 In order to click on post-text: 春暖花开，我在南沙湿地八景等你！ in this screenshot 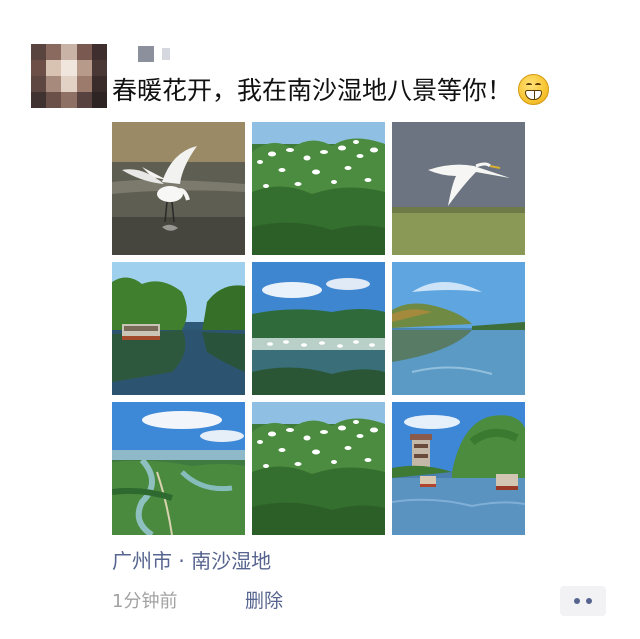, I will do `click(312, 90)`.